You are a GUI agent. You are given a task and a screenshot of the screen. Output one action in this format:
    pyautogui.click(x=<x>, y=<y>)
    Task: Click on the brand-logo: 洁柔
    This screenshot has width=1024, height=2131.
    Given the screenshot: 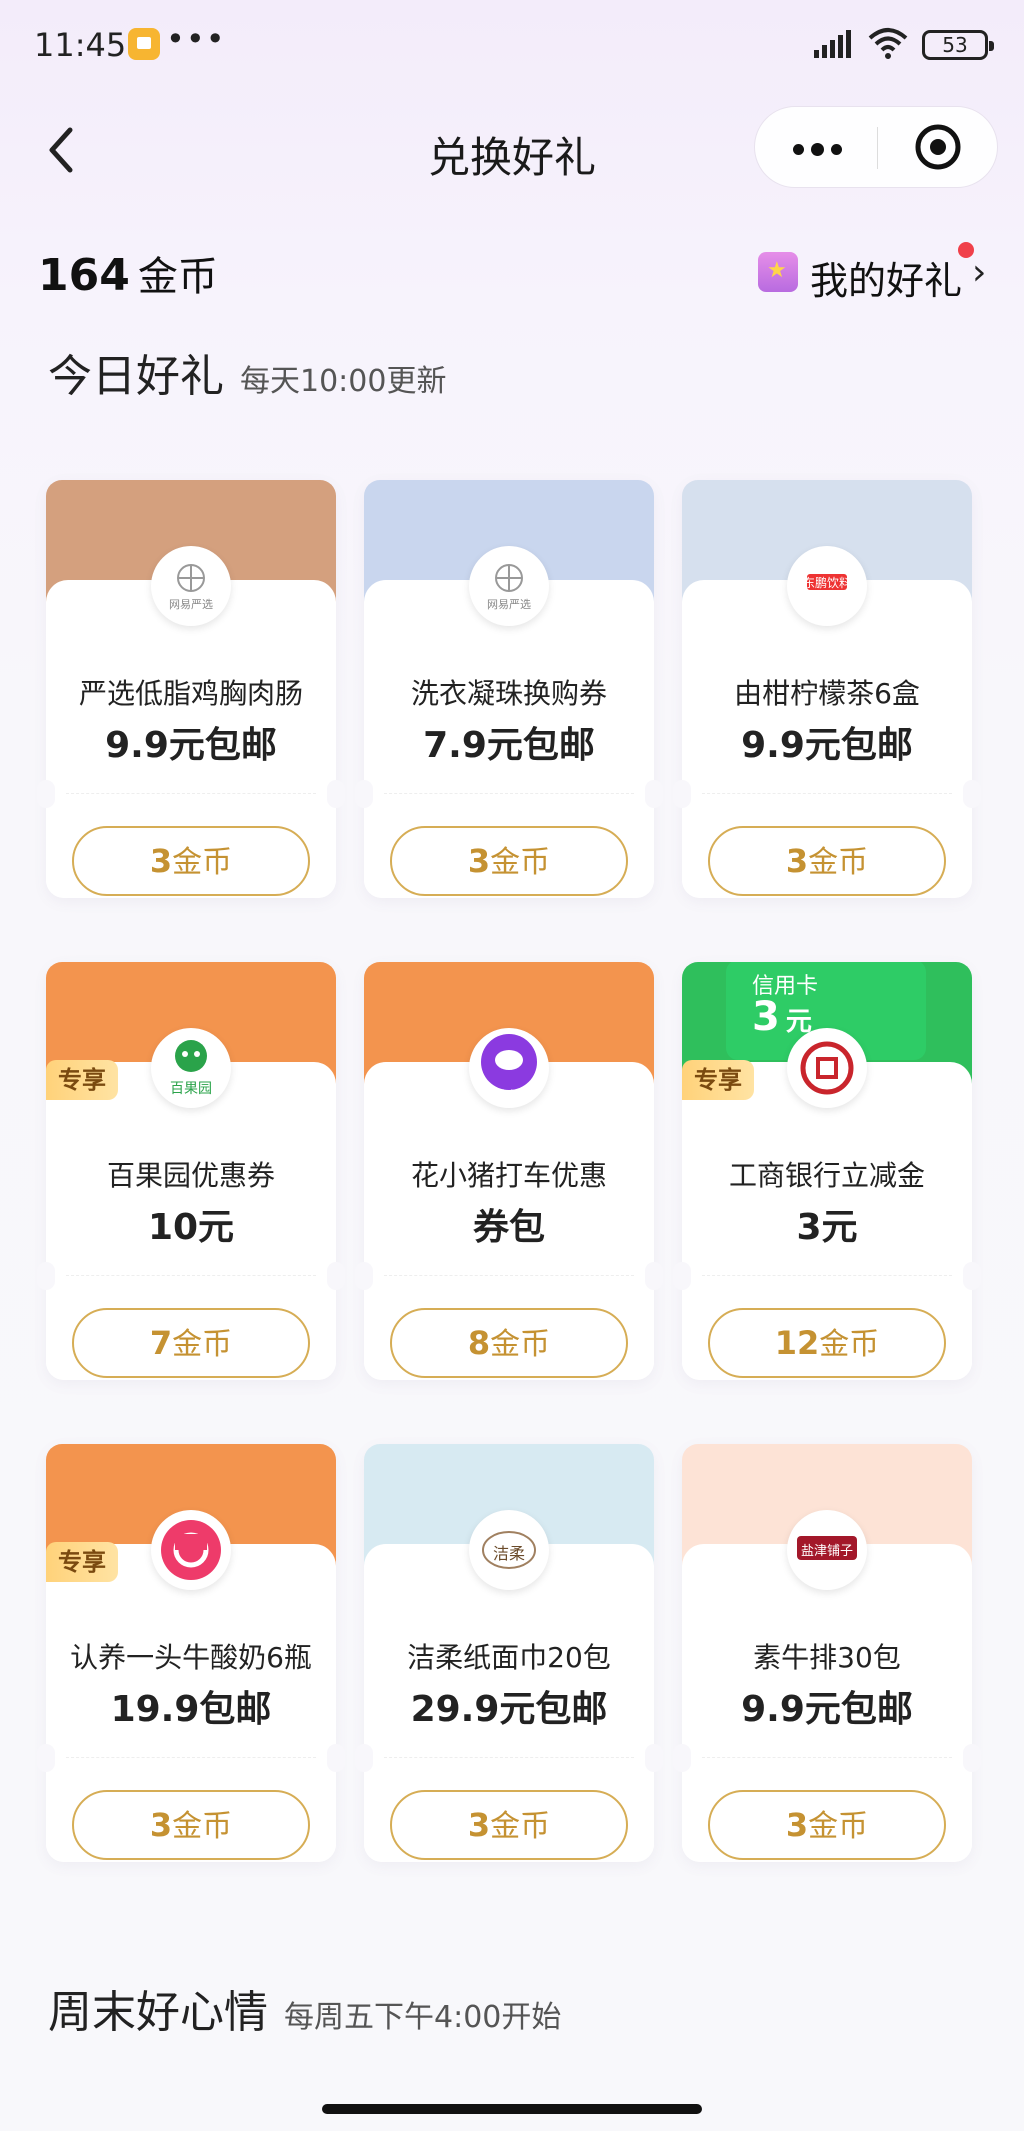 What is the action you would take?
    pyautogui.click(x=509, y=1550)
    